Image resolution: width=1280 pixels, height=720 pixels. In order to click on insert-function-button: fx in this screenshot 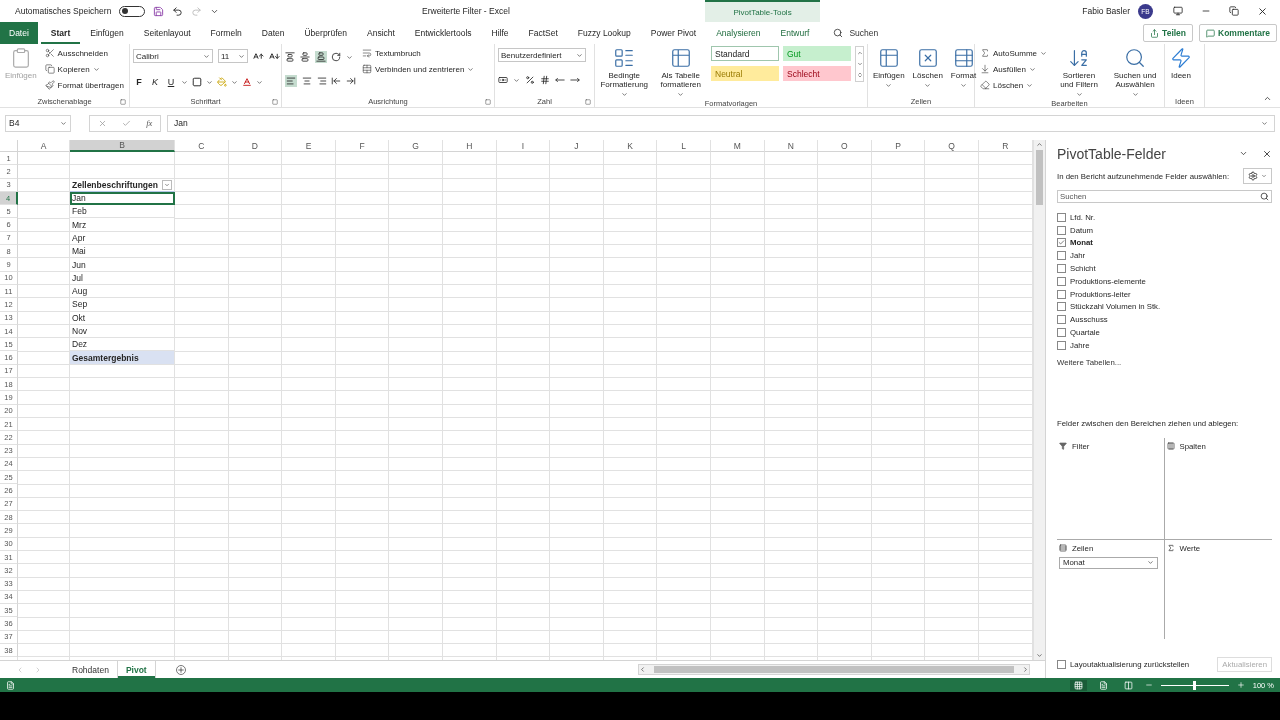, I will do `click(149, 123)`.